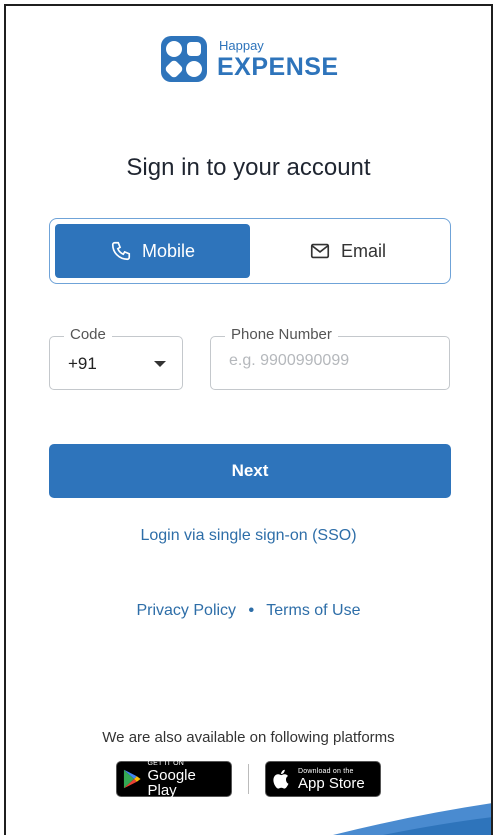  Describe the element at coordinates (278, 66) in the screenshot. I see `brand-name-big: EXPENSE` at that location.